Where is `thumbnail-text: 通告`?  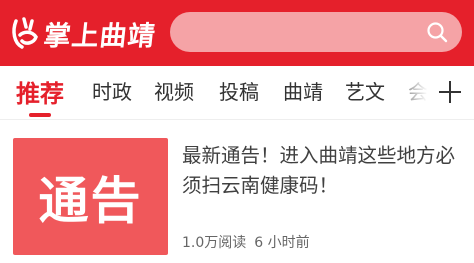
thumbnail-text: 通告 is located at coordinates (90, 200).